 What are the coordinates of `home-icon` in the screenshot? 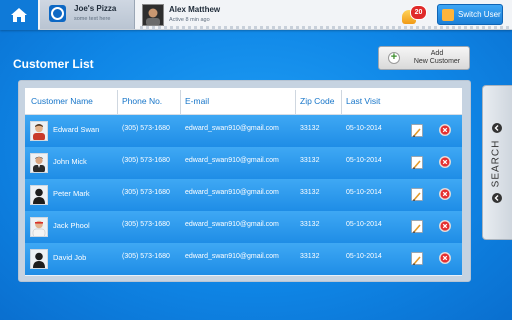 It's located at (19, 15).